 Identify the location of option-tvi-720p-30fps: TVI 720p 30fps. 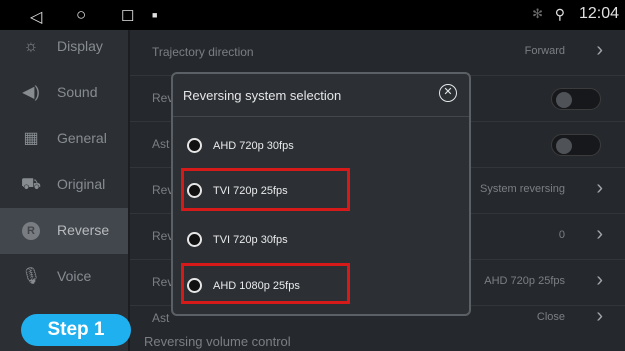
(267, 241).